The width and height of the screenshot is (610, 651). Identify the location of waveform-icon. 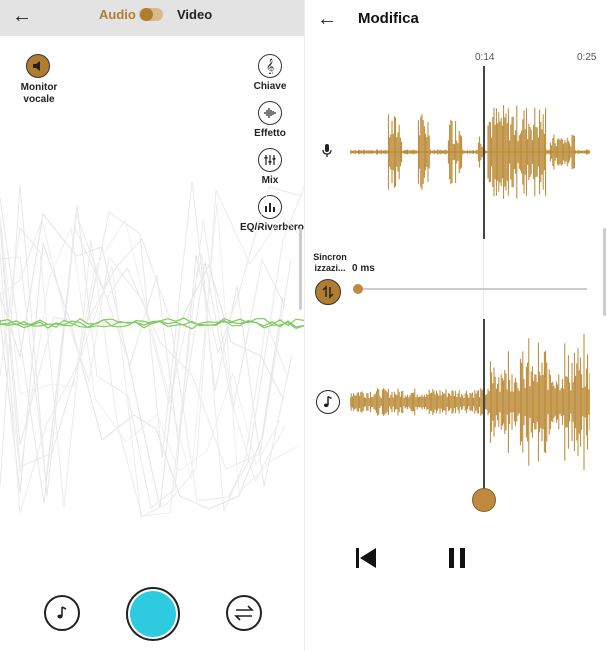
(270, 113).